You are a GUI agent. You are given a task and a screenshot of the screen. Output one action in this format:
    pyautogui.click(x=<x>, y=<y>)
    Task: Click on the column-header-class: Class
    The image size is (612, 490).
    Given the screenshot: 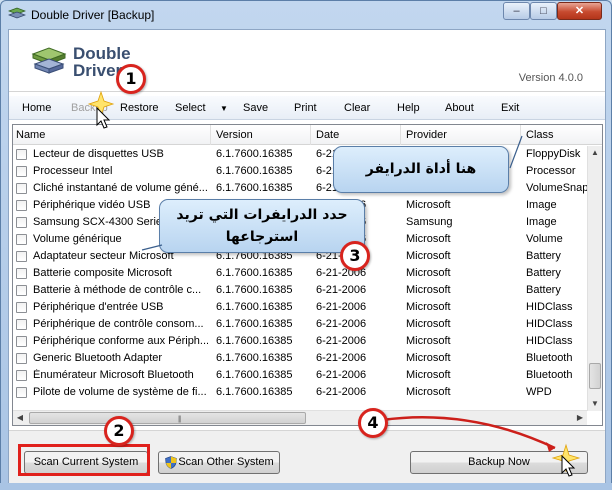 What is the action you would take?
    pyautogui.click(x=540, y=135)
    